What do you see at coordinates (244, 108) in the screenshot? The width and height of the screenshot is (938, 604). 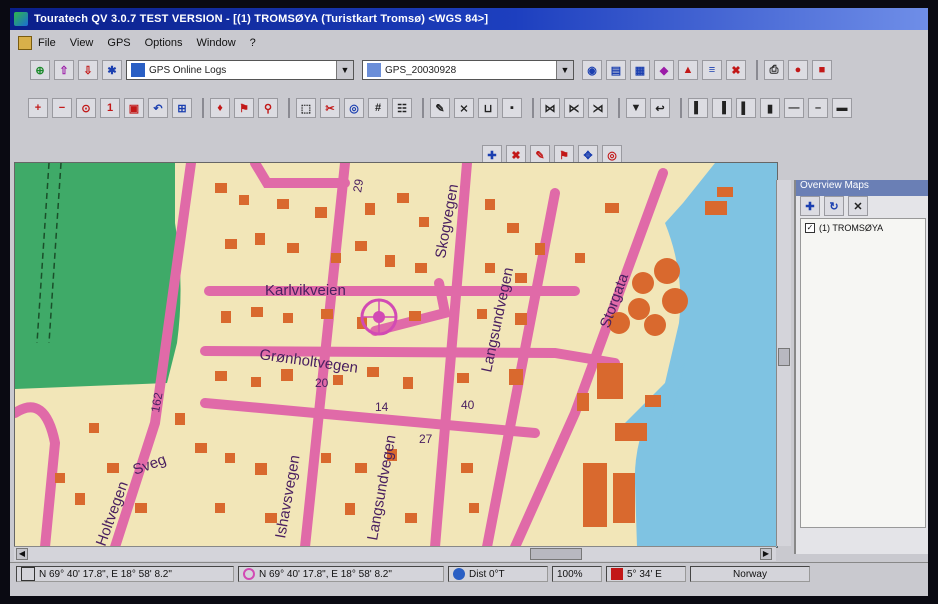 I see `flag-icon: ⚑` at bounding box center [244, 108].